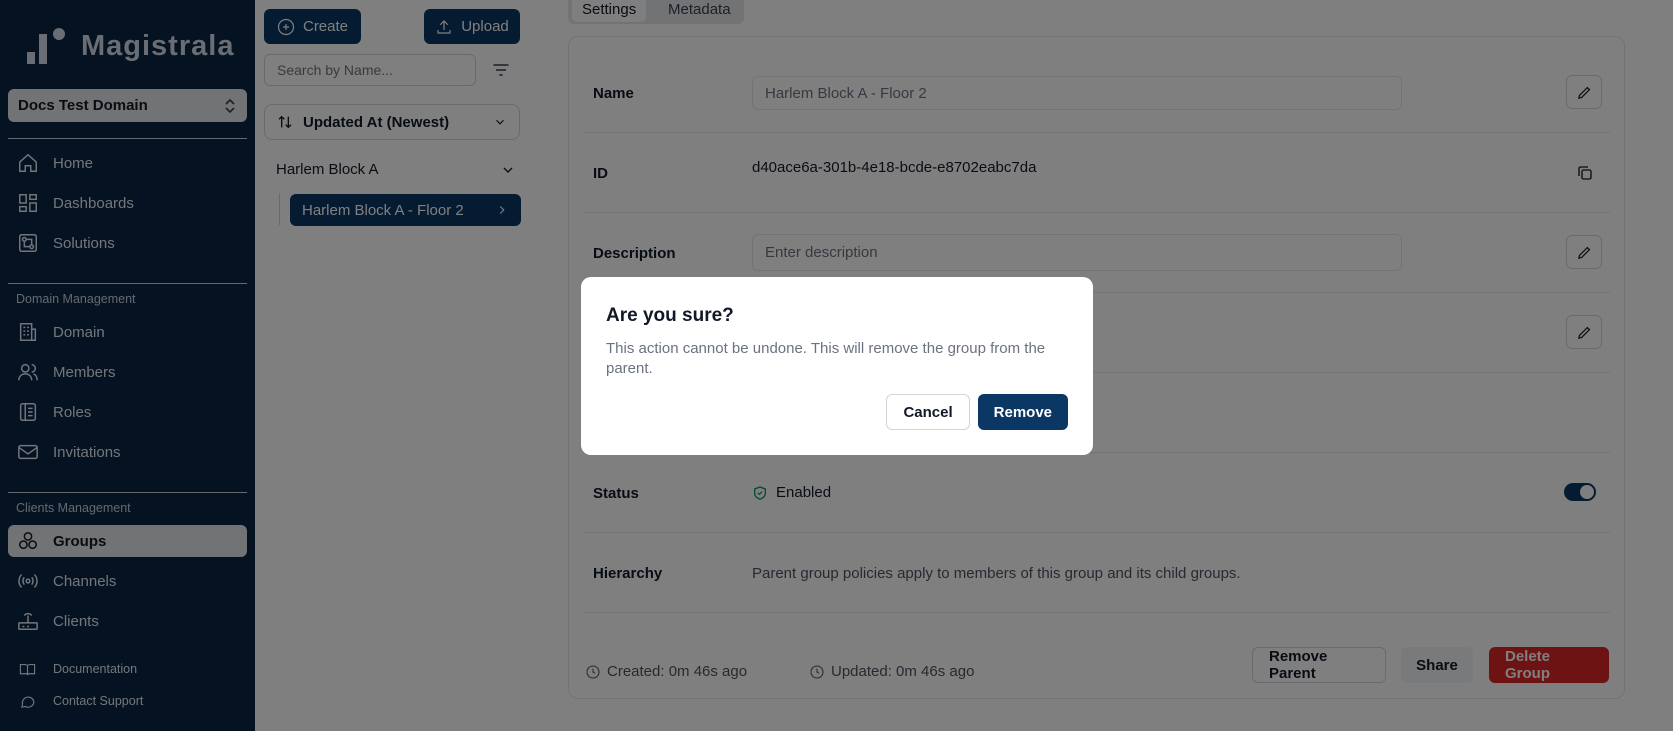  Describe the element at coordinates (1022, 412) in the screenshot. I see `remove-button: Remove` at that location.